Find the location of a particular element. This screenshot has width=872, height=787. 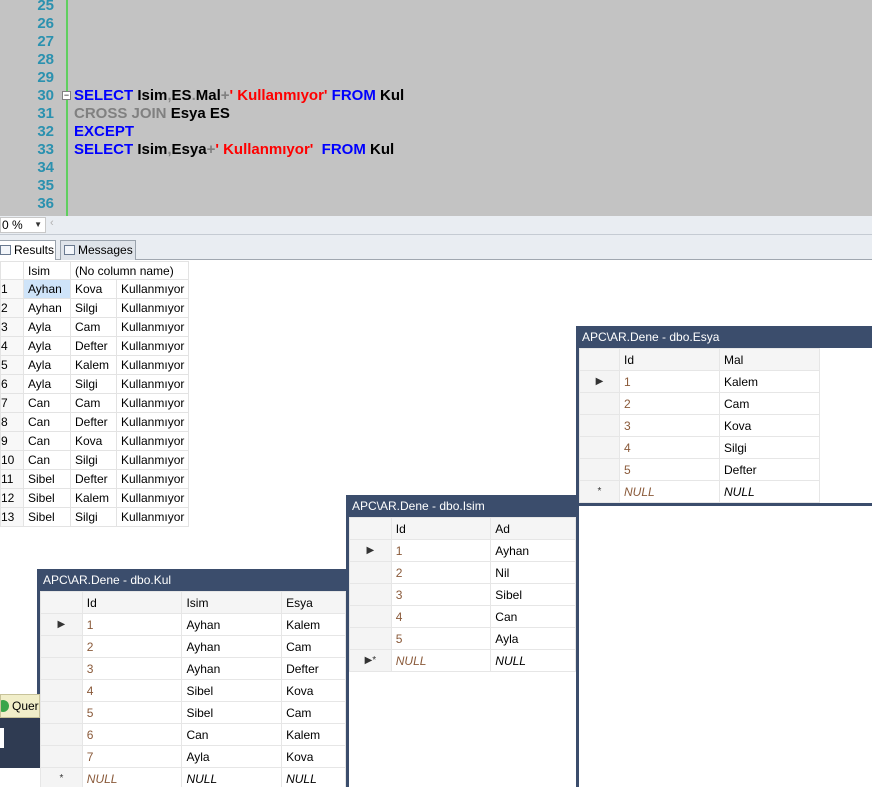

tab-messages: Messages is located at coordinates (98, 250).